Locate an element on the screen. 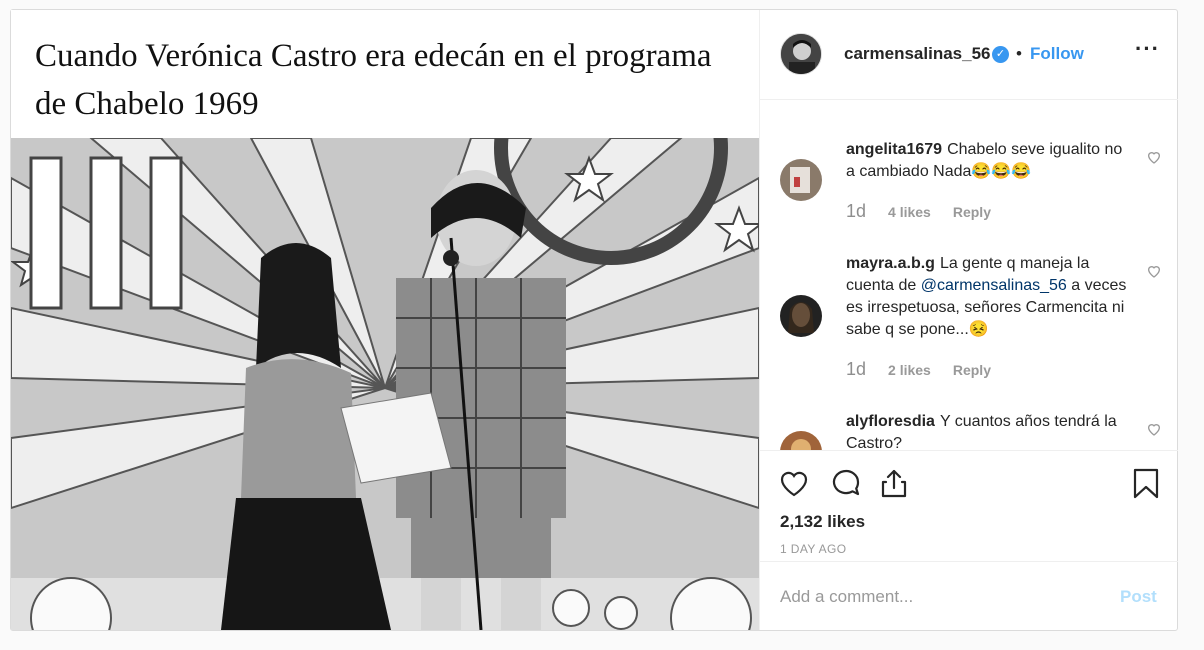 The width and height of the screenshot is (1204, 650). comment-bubble-icon is located at coordinates (846, 483).